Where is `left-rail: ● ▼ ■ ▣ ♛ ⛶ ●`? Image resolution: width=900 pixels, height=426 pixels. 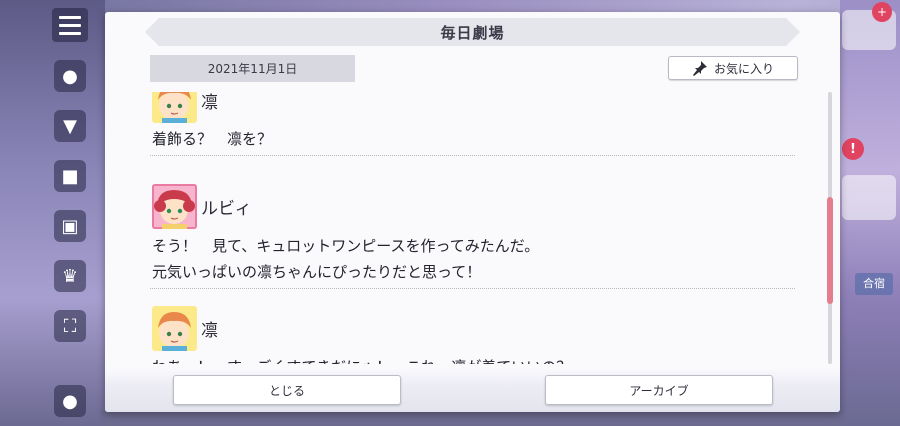
left-rail: ● ▼ ■ ▣ ♛ ⛶ ● is located at coordinates (70, 213).